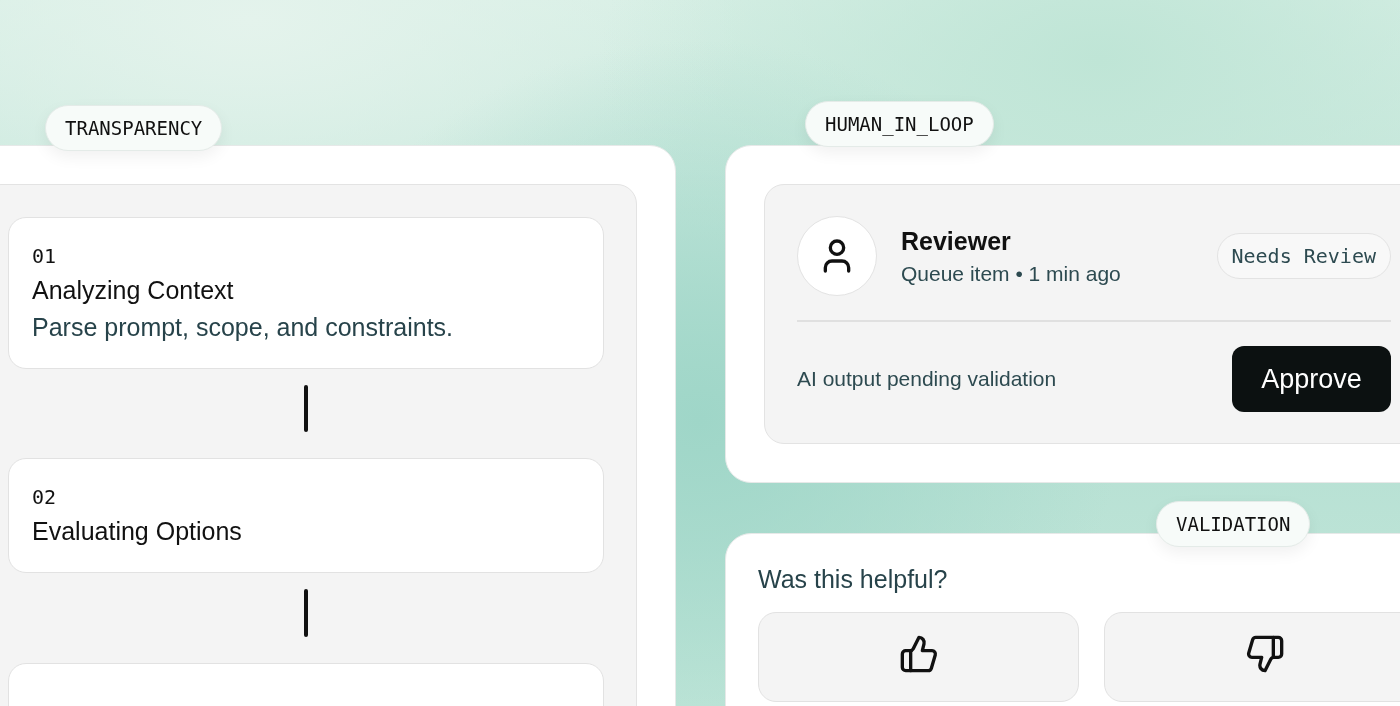  Describe the element at coordinates (1264, 654) in the screenshot. I see `thumbs-down-icon` at that location.